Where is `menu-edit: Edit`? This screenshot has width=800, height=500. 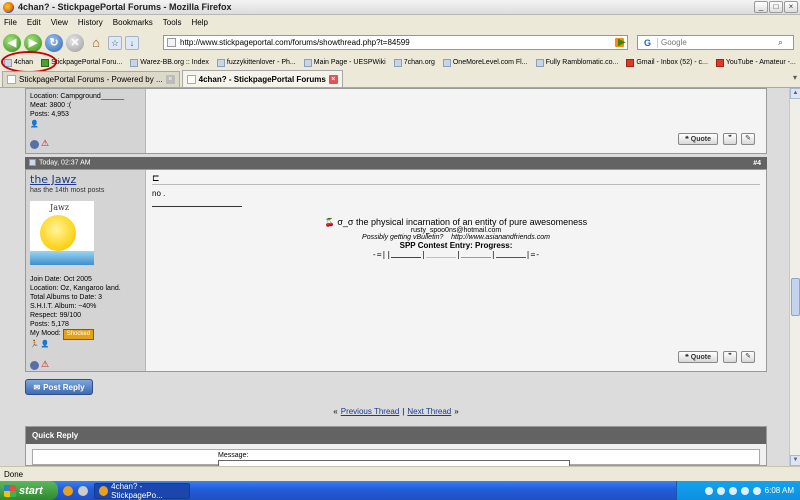
menu-edit: Edit is located at coordinates (34, 22).